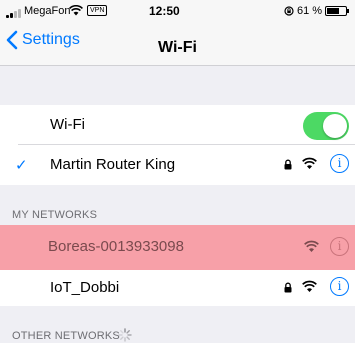  What do you see at coordinates (113, 164) in the screenshot?
I see `network-name: Martin Router King` at bounding box center [113, 164].